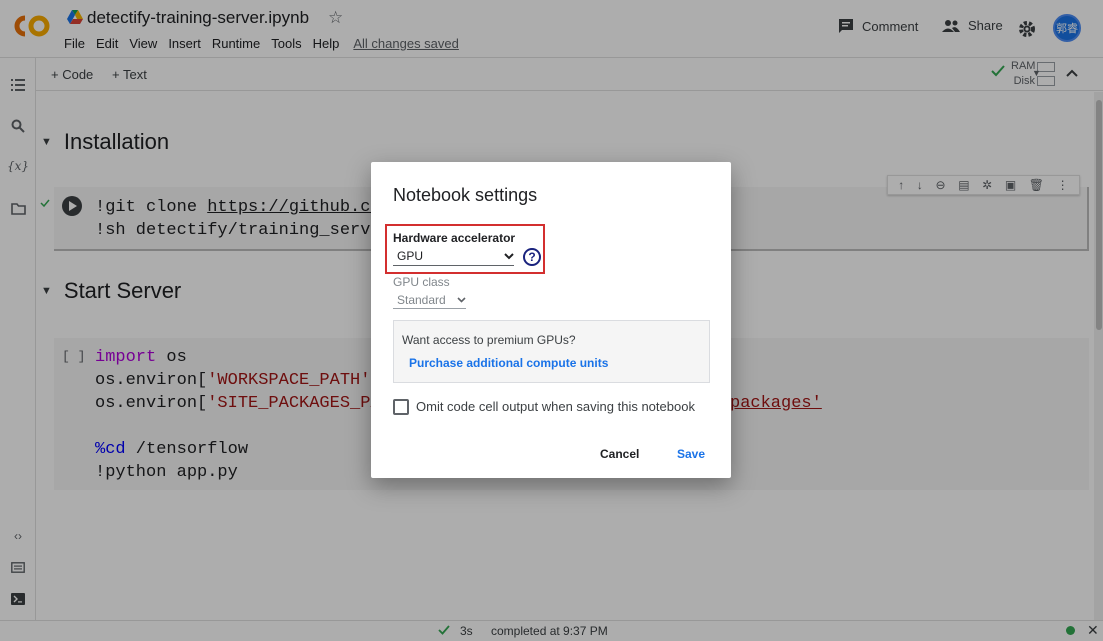  What do you see at coordinates (691, 454) in the screenshot?
I see `save-button: Save` at bounding box center [691, 454].